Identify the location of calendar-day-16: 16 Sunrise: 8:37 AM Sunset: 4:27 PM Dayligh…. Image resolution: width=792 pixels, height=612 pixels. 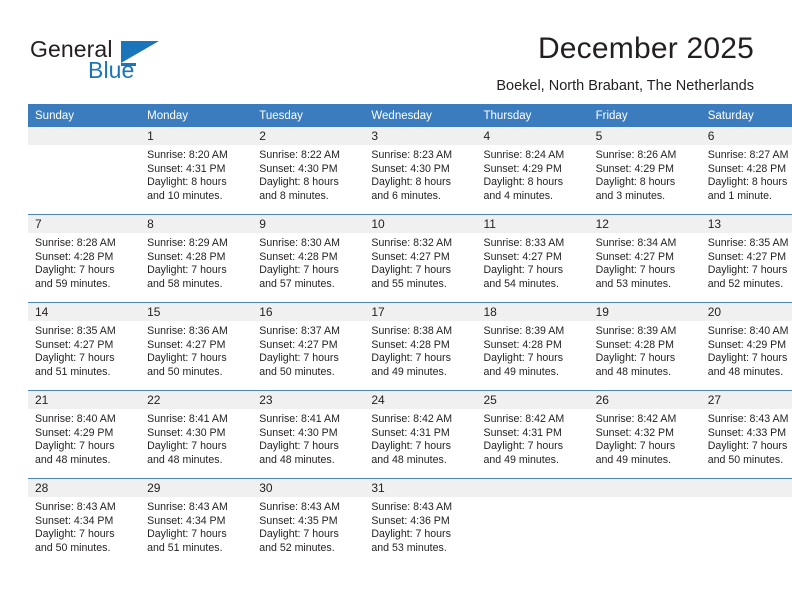
(308, 346).